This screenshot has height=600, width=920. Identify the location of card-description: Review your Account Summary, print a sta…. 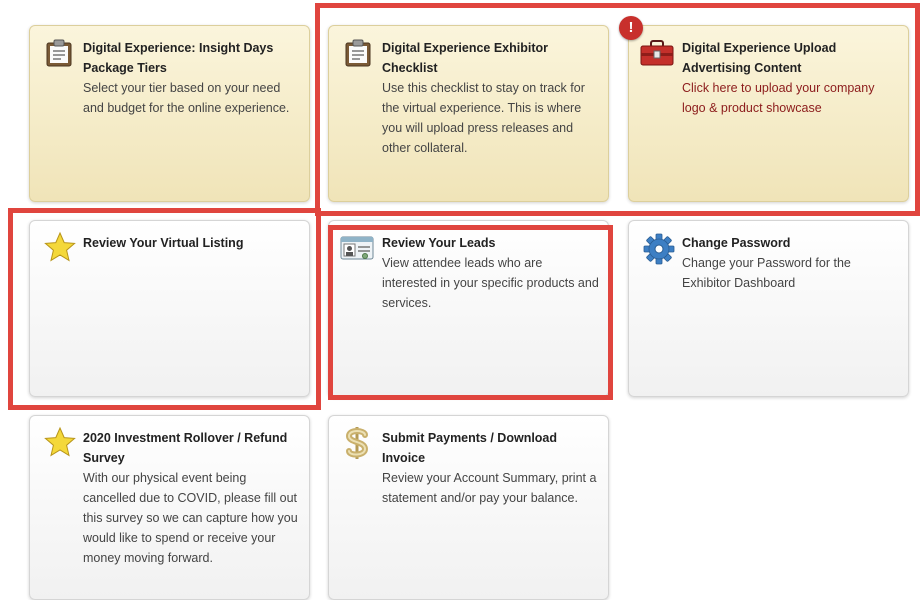
(489, 488).